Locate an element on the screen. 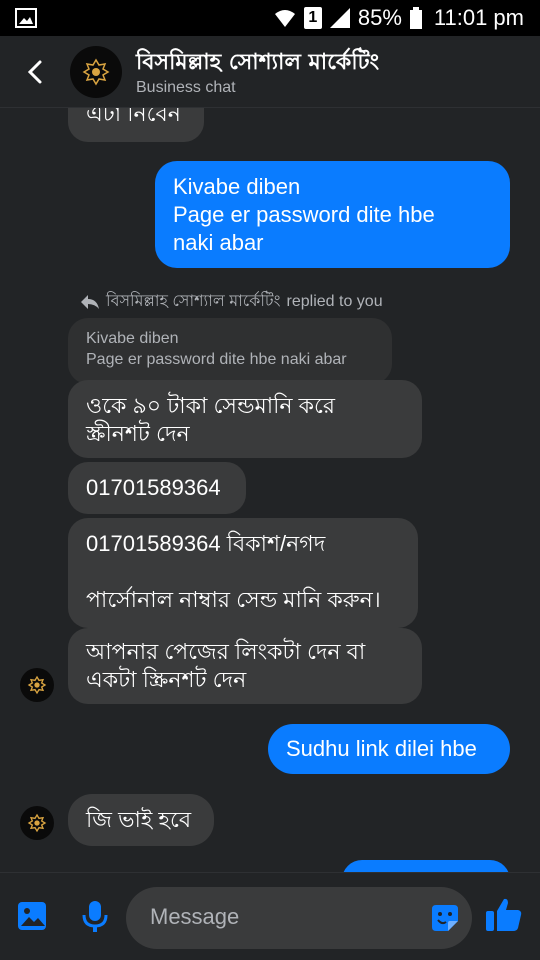 The width and height of the screenshot is (540, 960). status-bar: 1 85% 11:01 pm is located at coordinates (270, 18).